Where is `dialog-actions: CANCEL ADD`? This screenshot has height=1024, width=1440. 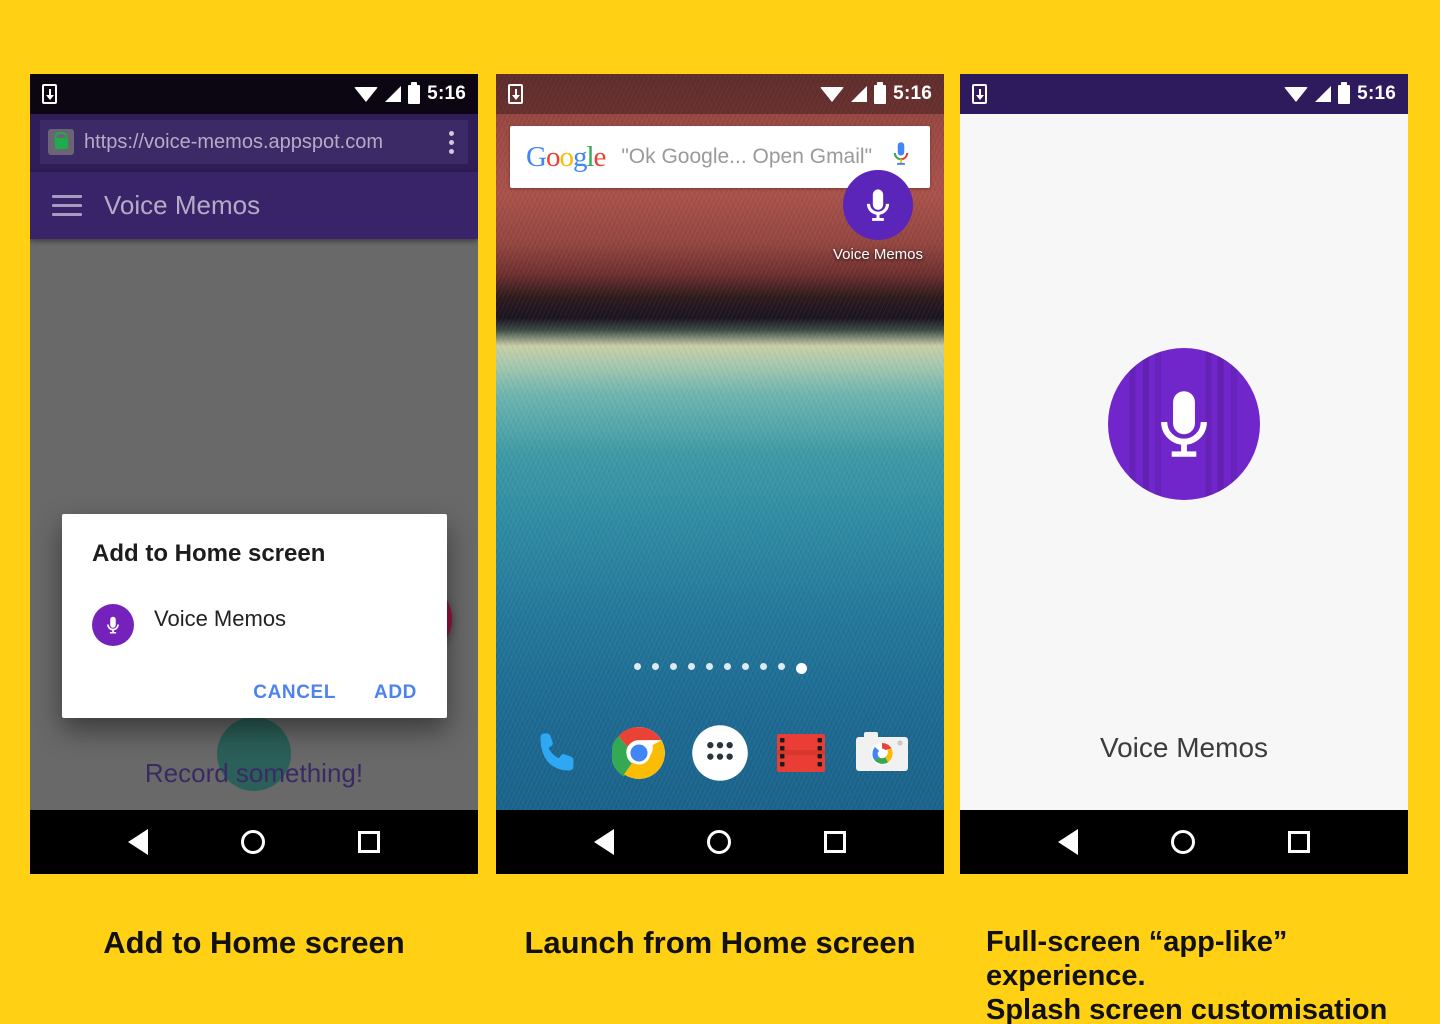 dialog-actions: CANCEL ADD is located at coordinates (256, 693).